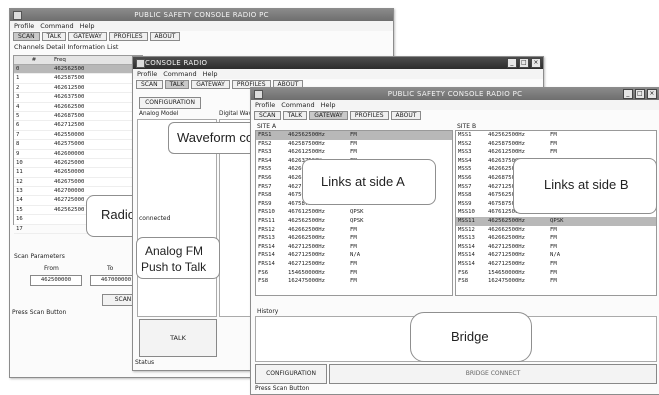  I want to click on scan-window-titlebar: PUBLIC SAFETY CONSOLE RADIO PC, so click(201, 15).